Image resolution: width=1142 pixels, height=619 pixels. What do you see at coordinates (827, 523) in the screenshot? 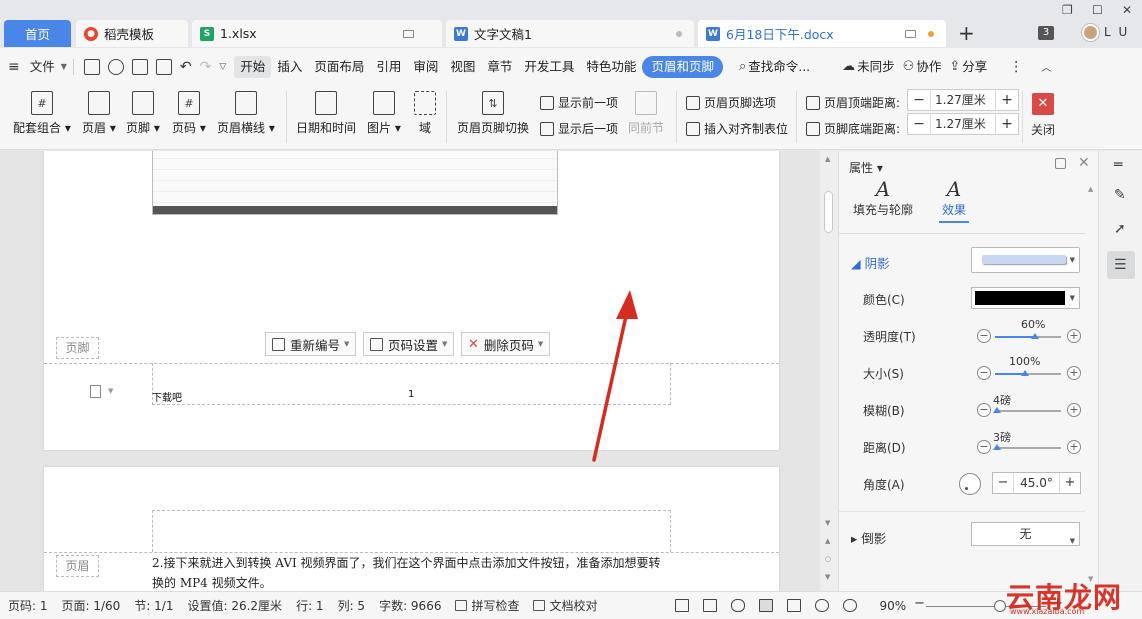
I see `scroll-down-icon: ▼` at bounding box center [827, 523].